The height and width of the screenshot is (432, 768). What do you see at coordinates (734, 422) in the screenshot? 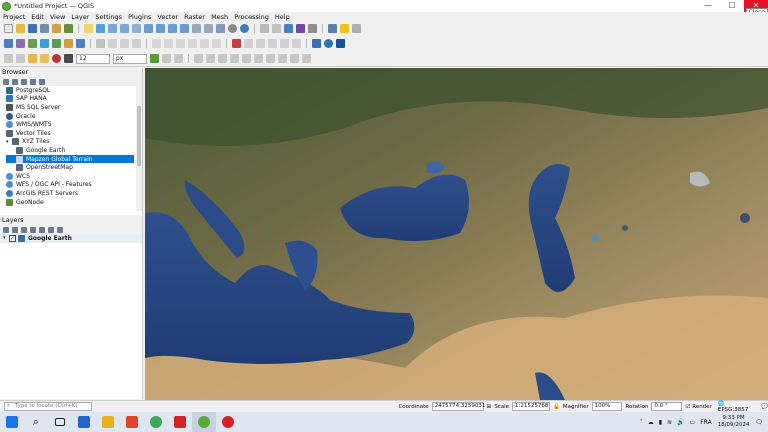
I see `clock: 9:33 PM 18/09/2024` at bounding box center [734, 422].